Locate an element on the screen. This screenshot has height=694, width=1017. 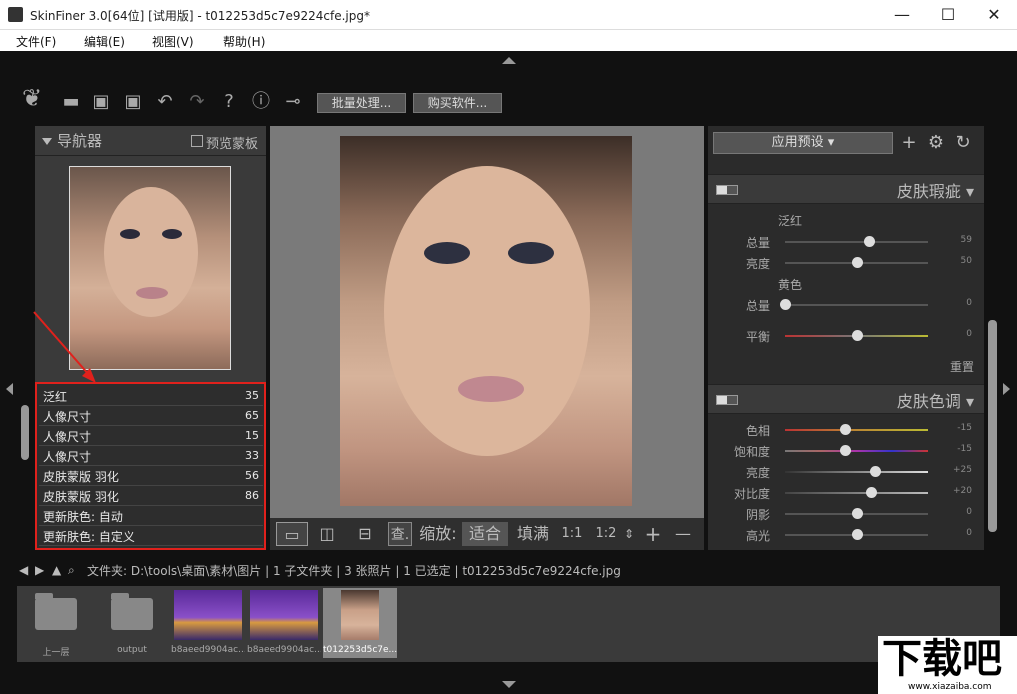
menu-file: 文件(F) is located at coordinates (36, 41).